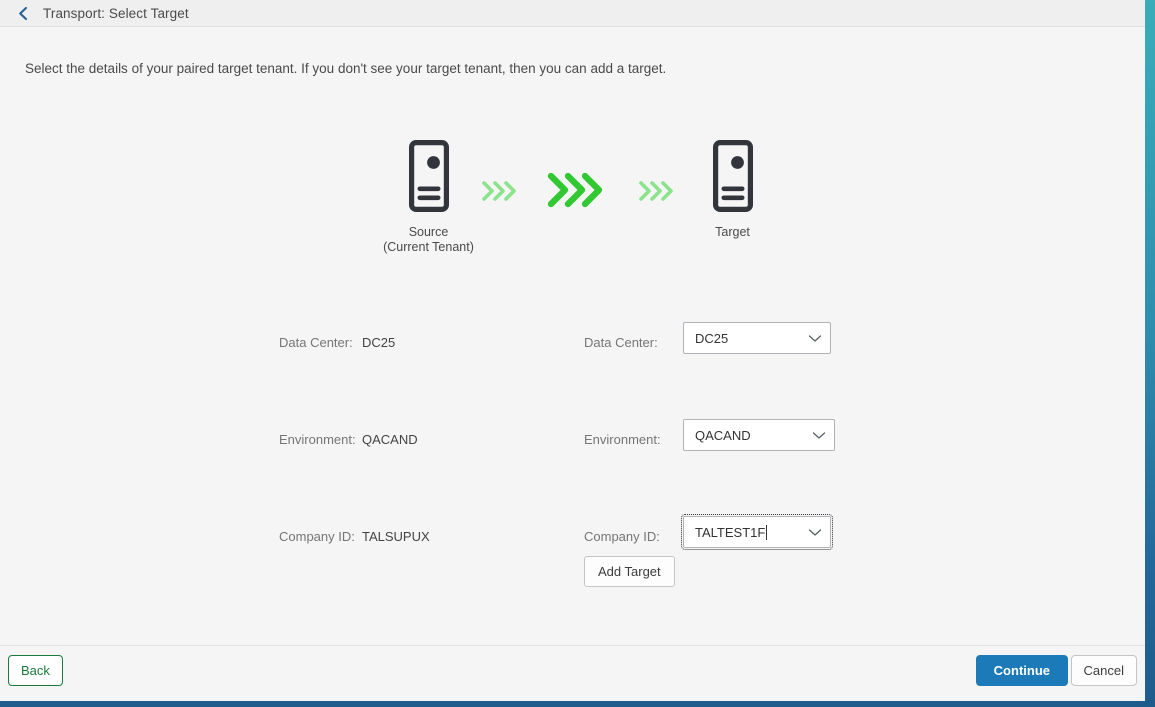 The width and height of the screenshot is (1155, 707). What do you see at coordinates (428, 232) in the screenshot?
I see `source-caption-line1: Source` at bounding box center [428, 232].